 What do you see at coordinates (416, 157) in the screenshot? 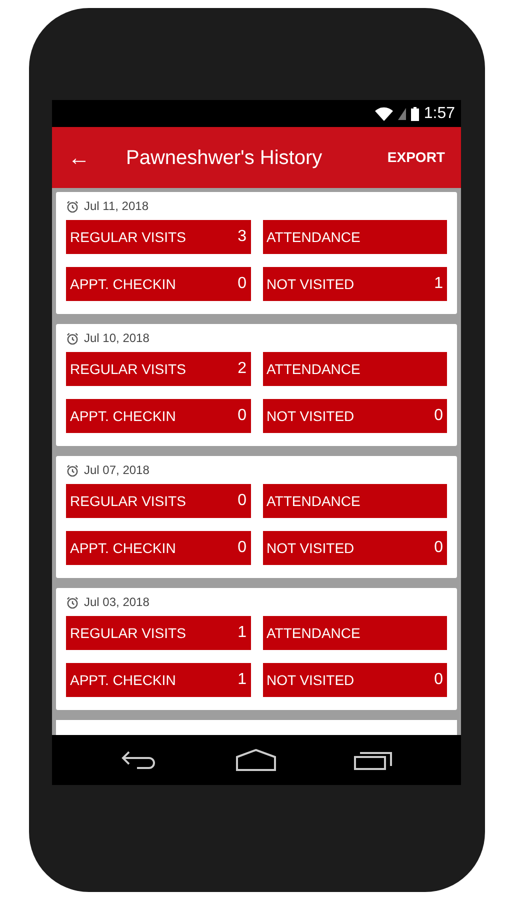
I see `export-button: EXPORT` at bounding box center [416, 157].